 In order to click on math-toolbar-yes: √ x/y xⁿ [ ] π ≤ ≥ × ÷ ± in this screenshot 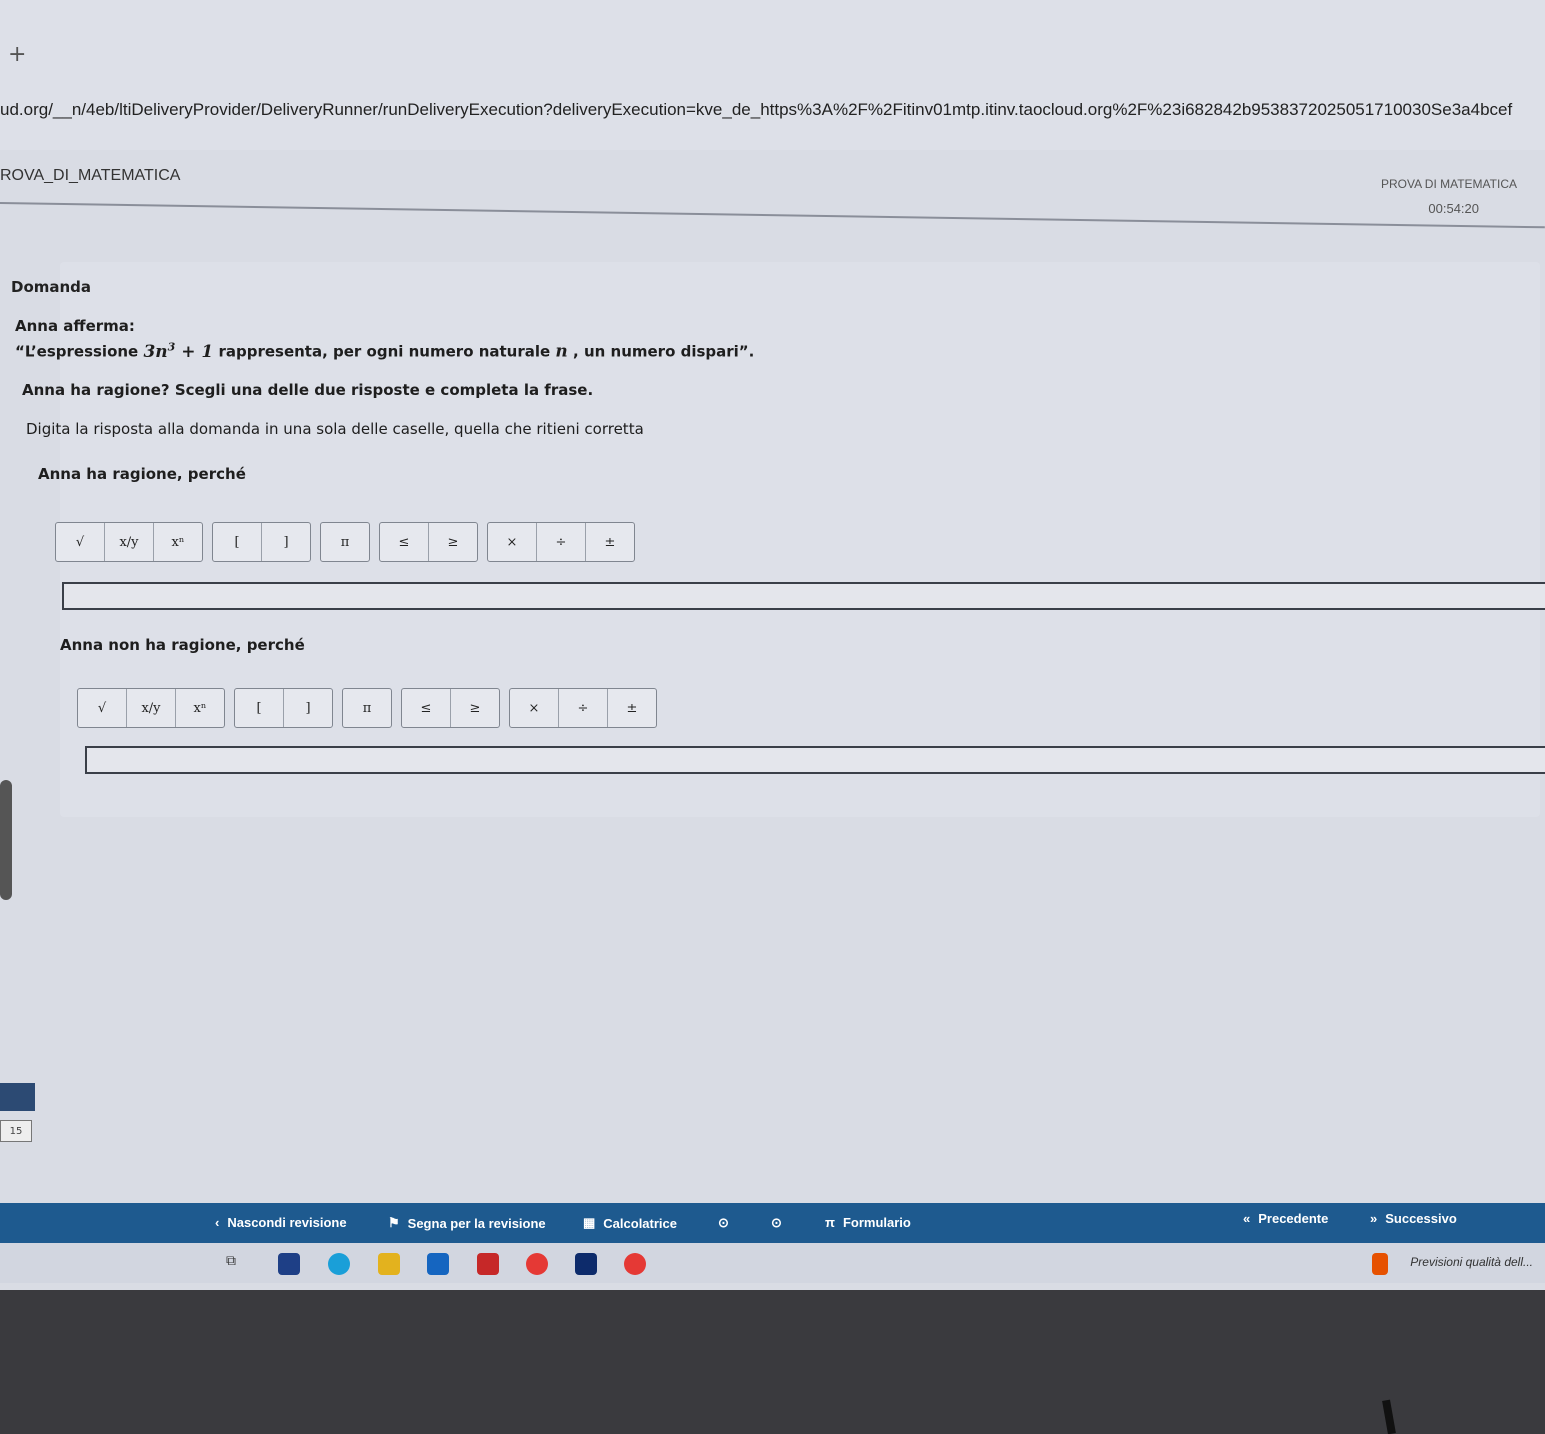, I will do `click(345, 542)`.